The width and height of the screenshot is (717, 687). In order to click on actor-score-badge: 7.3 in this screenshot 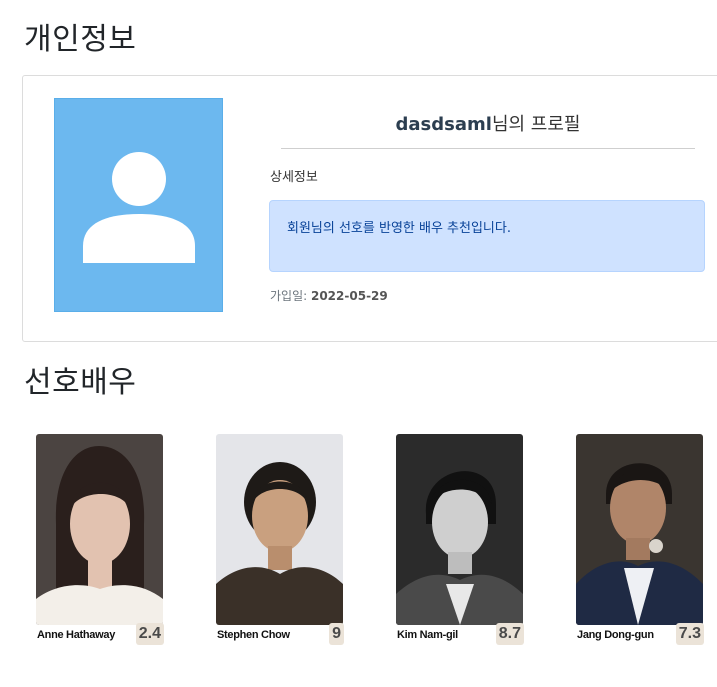, I will do `click(689, 634)`.